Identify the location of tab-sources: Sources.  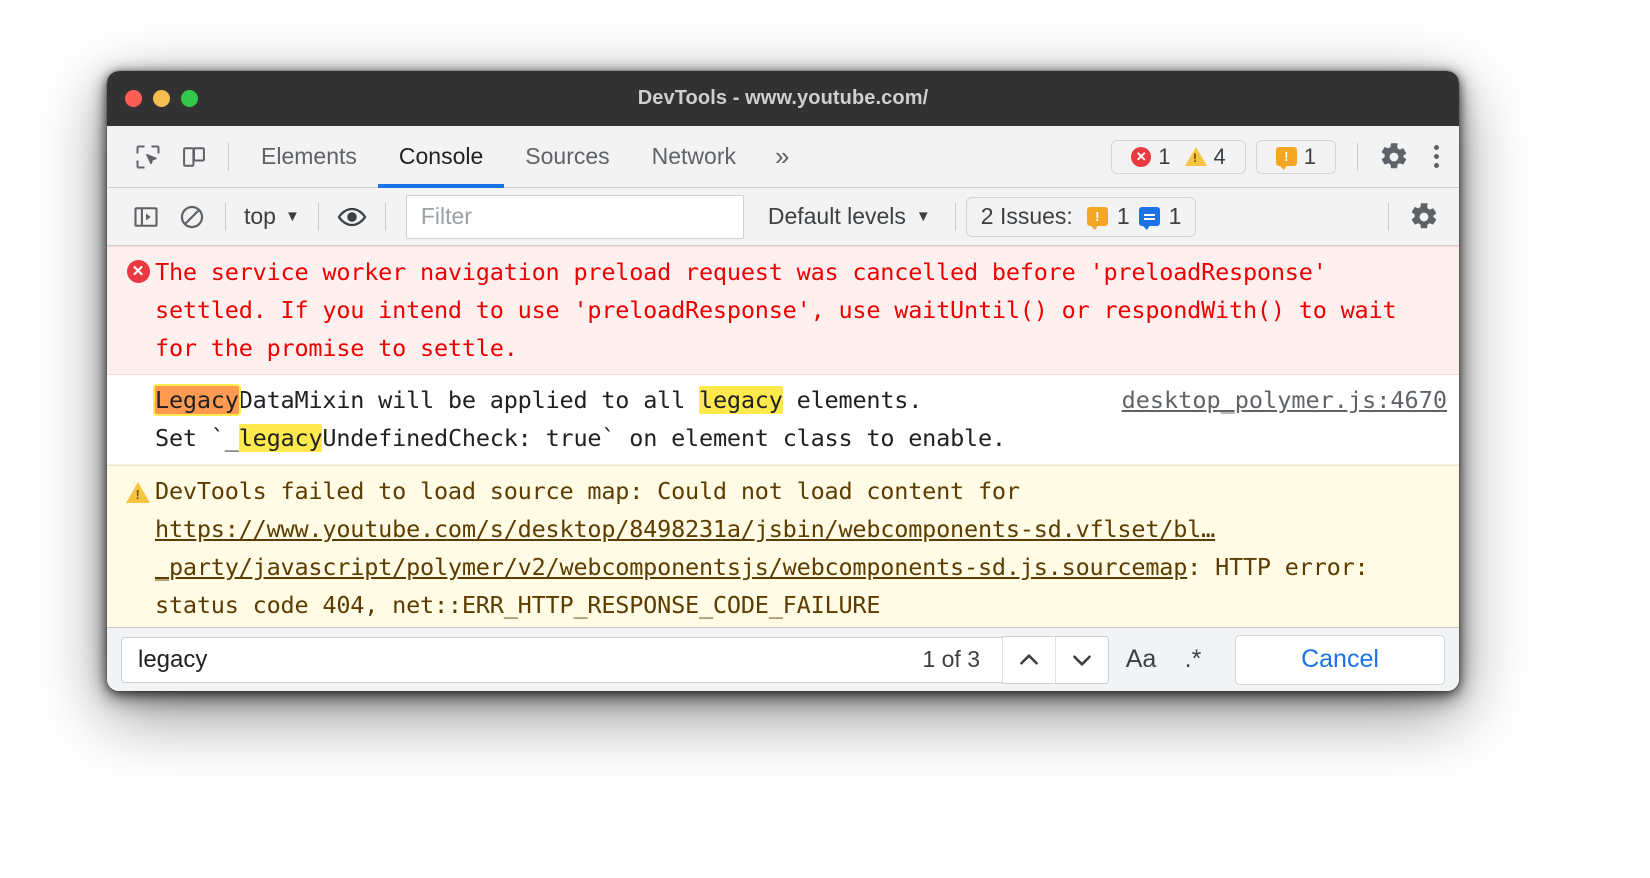
(567, 157).